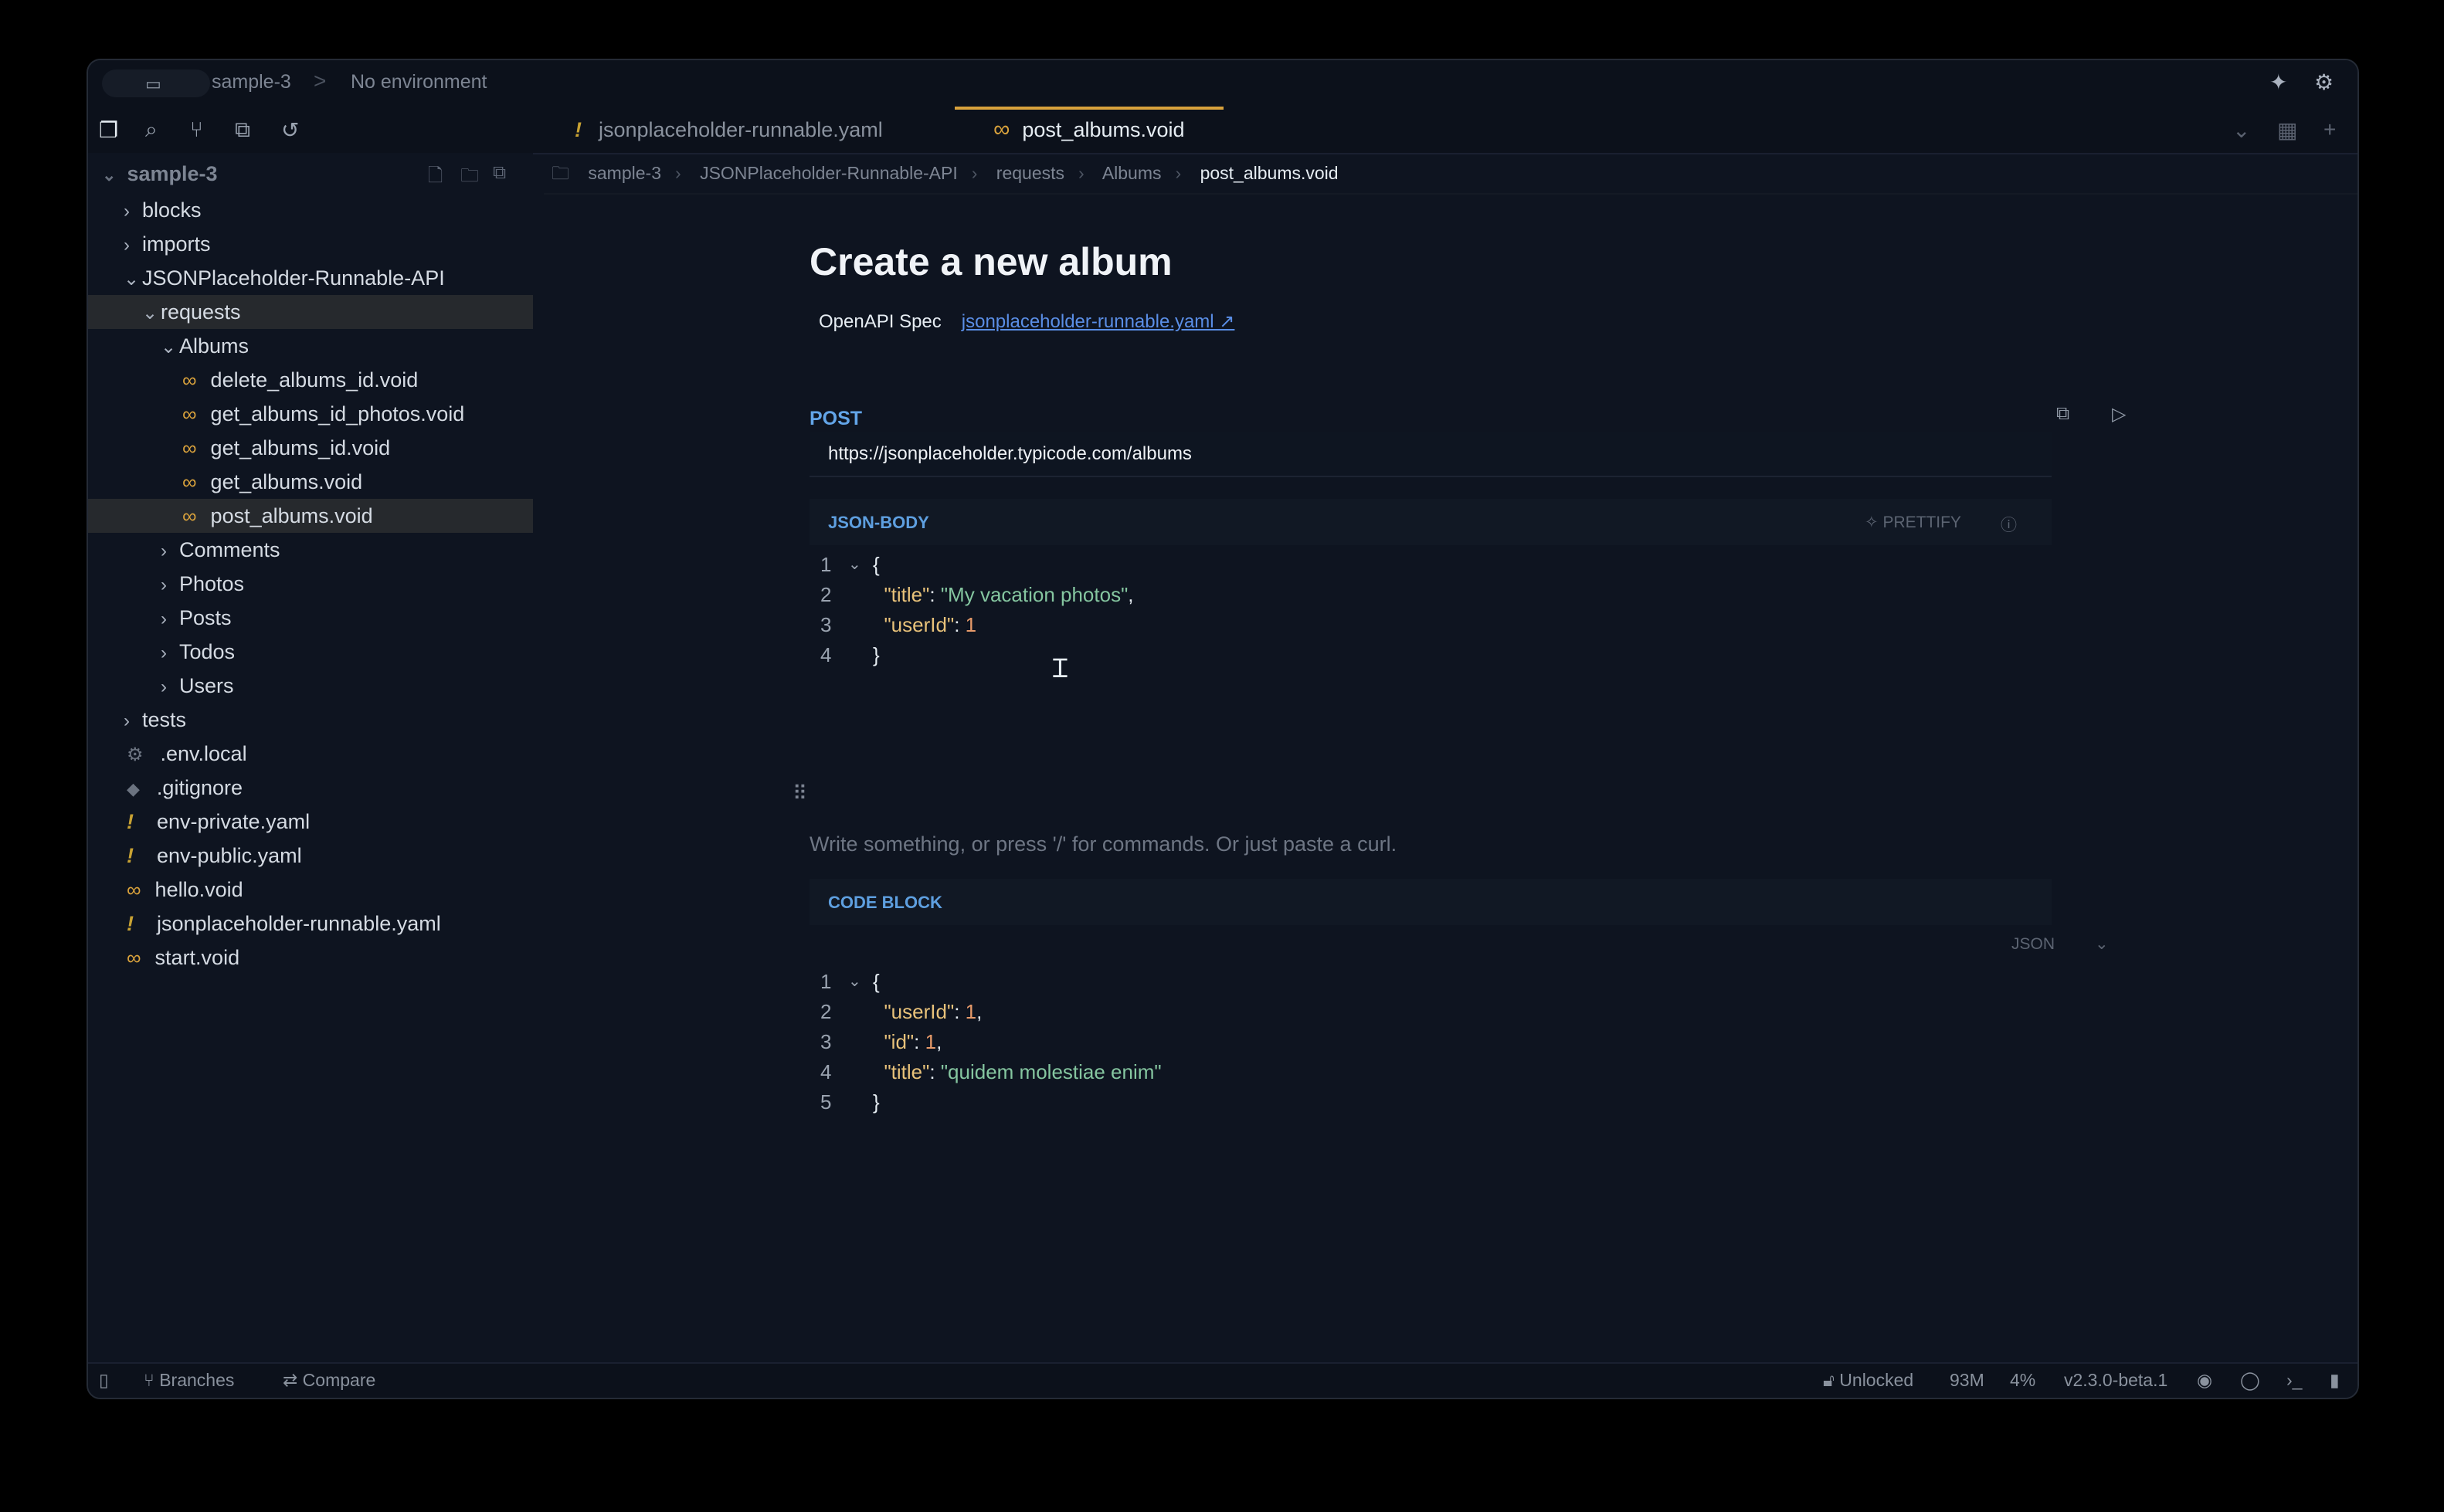 This screenshot has width=2444, height=1512. I want to click on new-folder-icon: 🗀, so click(469, 178).